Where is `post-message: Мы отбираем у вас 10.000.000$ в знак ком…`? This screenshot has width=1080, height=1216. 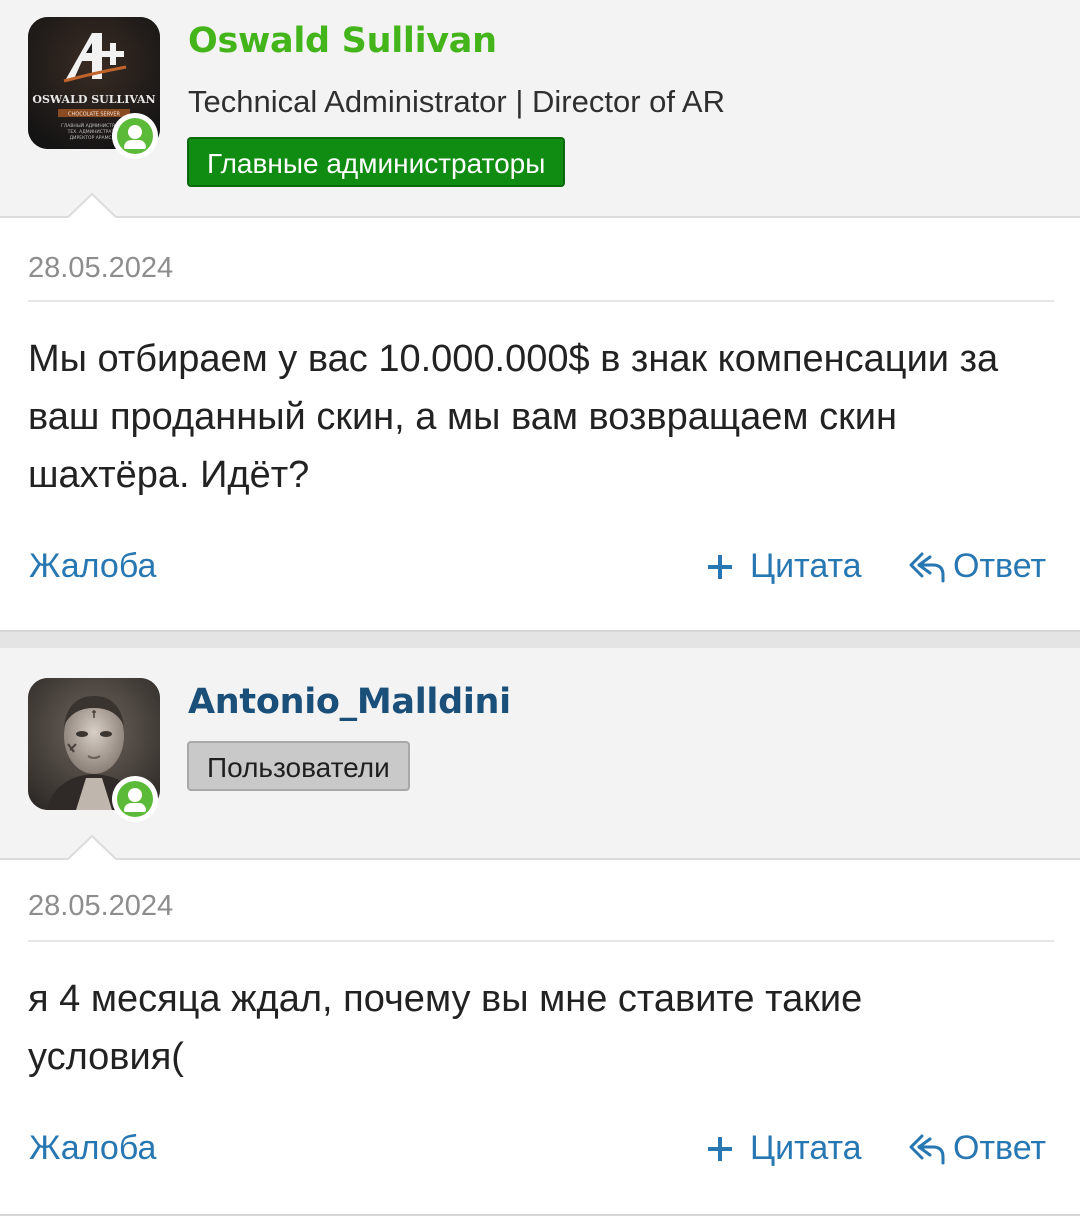 post-message: Мы отбираем у вас 10.000.000$ в знак ком… is located at coordinates (513, 417).